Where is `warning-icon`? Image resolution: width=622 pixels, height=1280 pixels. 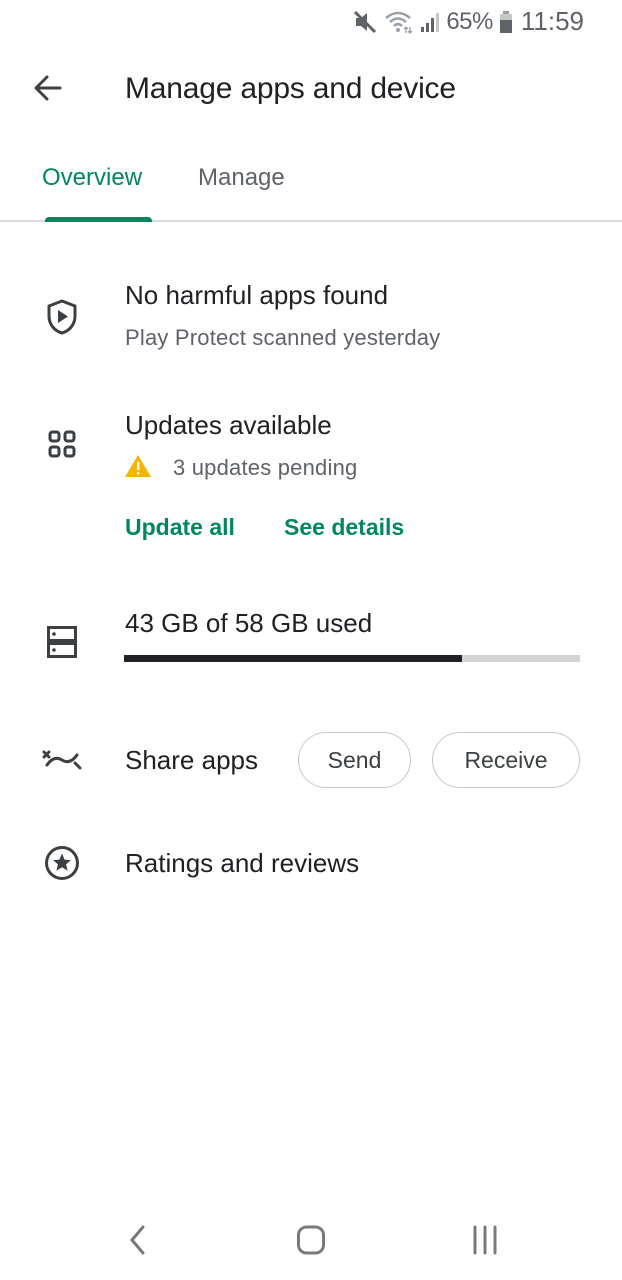
warning-icon is located at coordinates (138, 468).